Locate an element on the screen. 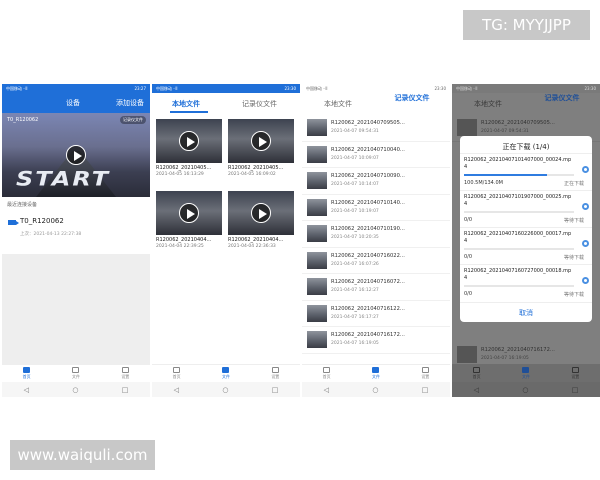 The image size is (600, 480). gear-icon is located at coordinates (425, 370).